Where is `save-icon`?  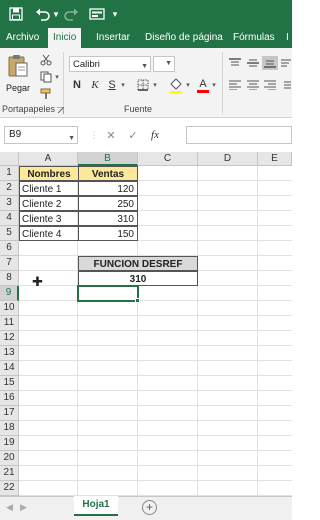 save-icon is located at coordinates (16, 14).